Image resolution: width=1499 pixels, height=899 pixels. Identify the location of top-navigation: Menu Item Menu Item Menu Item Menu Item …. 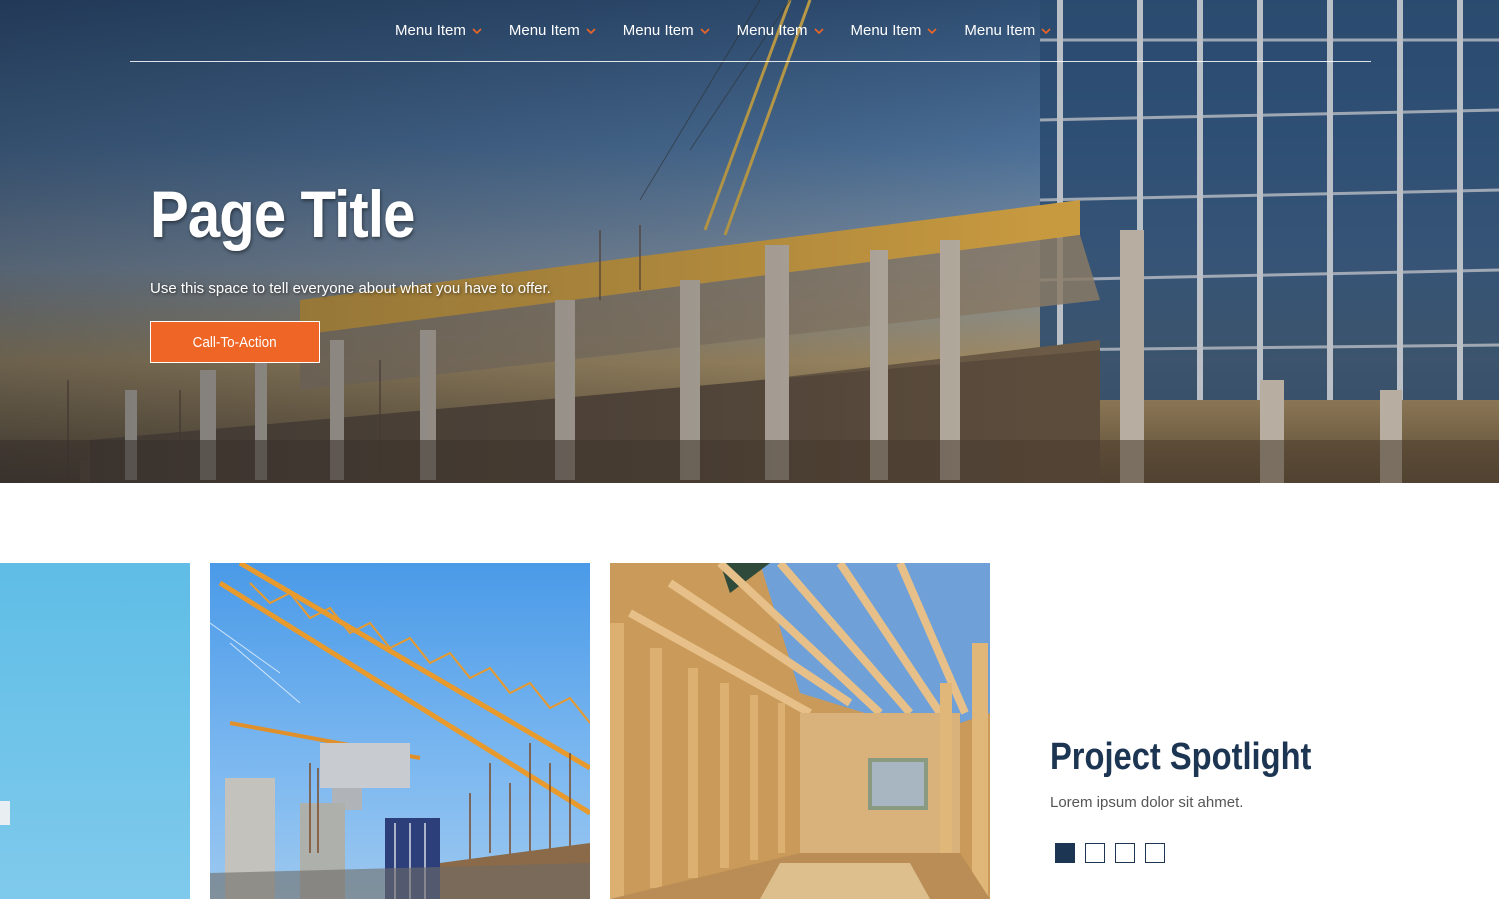
(750, 31).